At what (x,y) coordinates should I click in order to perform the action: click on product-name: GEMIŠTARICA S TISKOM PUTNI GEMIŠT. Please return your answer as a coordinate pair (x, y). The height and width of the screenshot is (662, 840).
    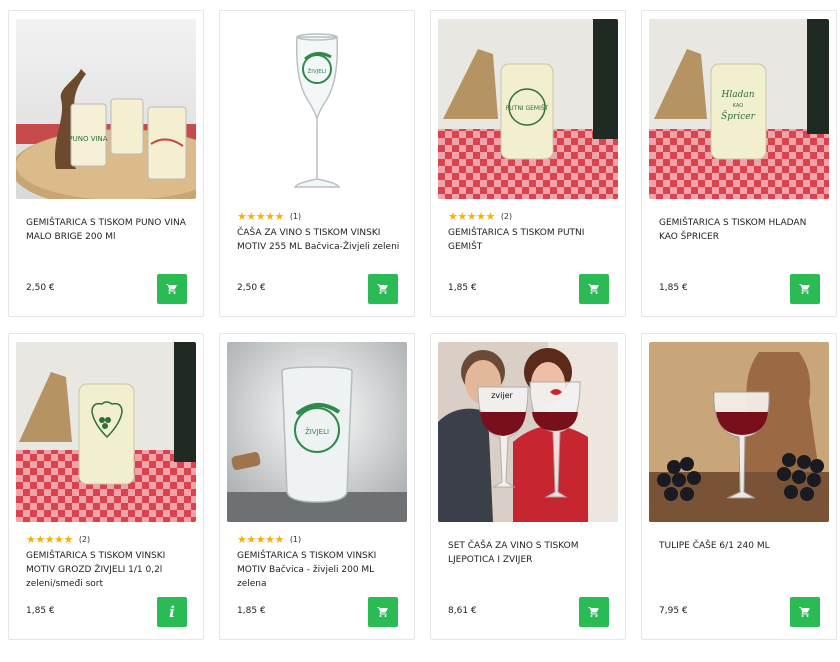
    Looking at the image, I should click on (532, 240).